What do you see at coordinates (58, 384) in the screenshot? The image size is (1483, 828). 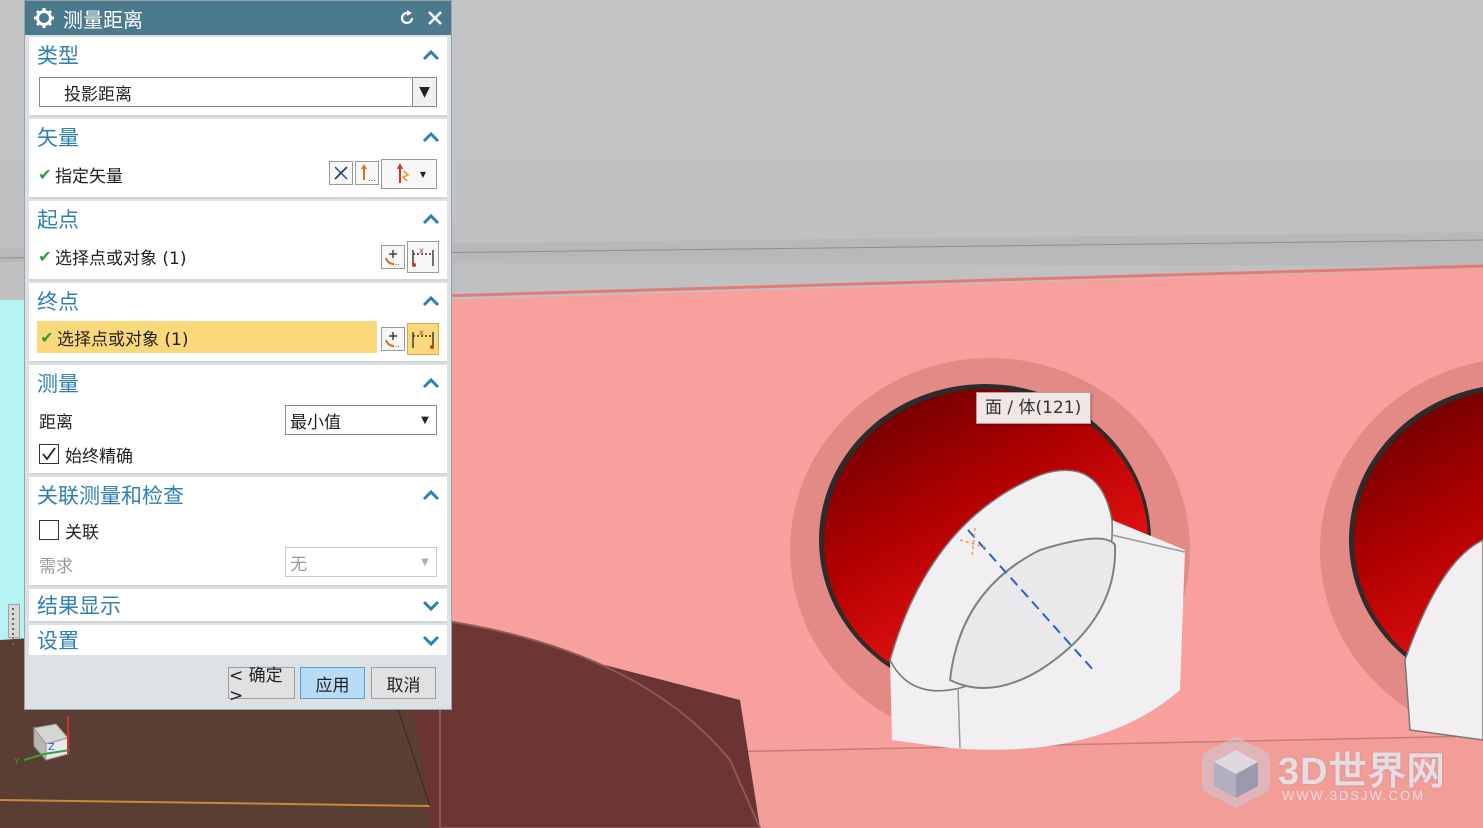 I see `section-measure-label: 测量` at bounding box center [58, 384].